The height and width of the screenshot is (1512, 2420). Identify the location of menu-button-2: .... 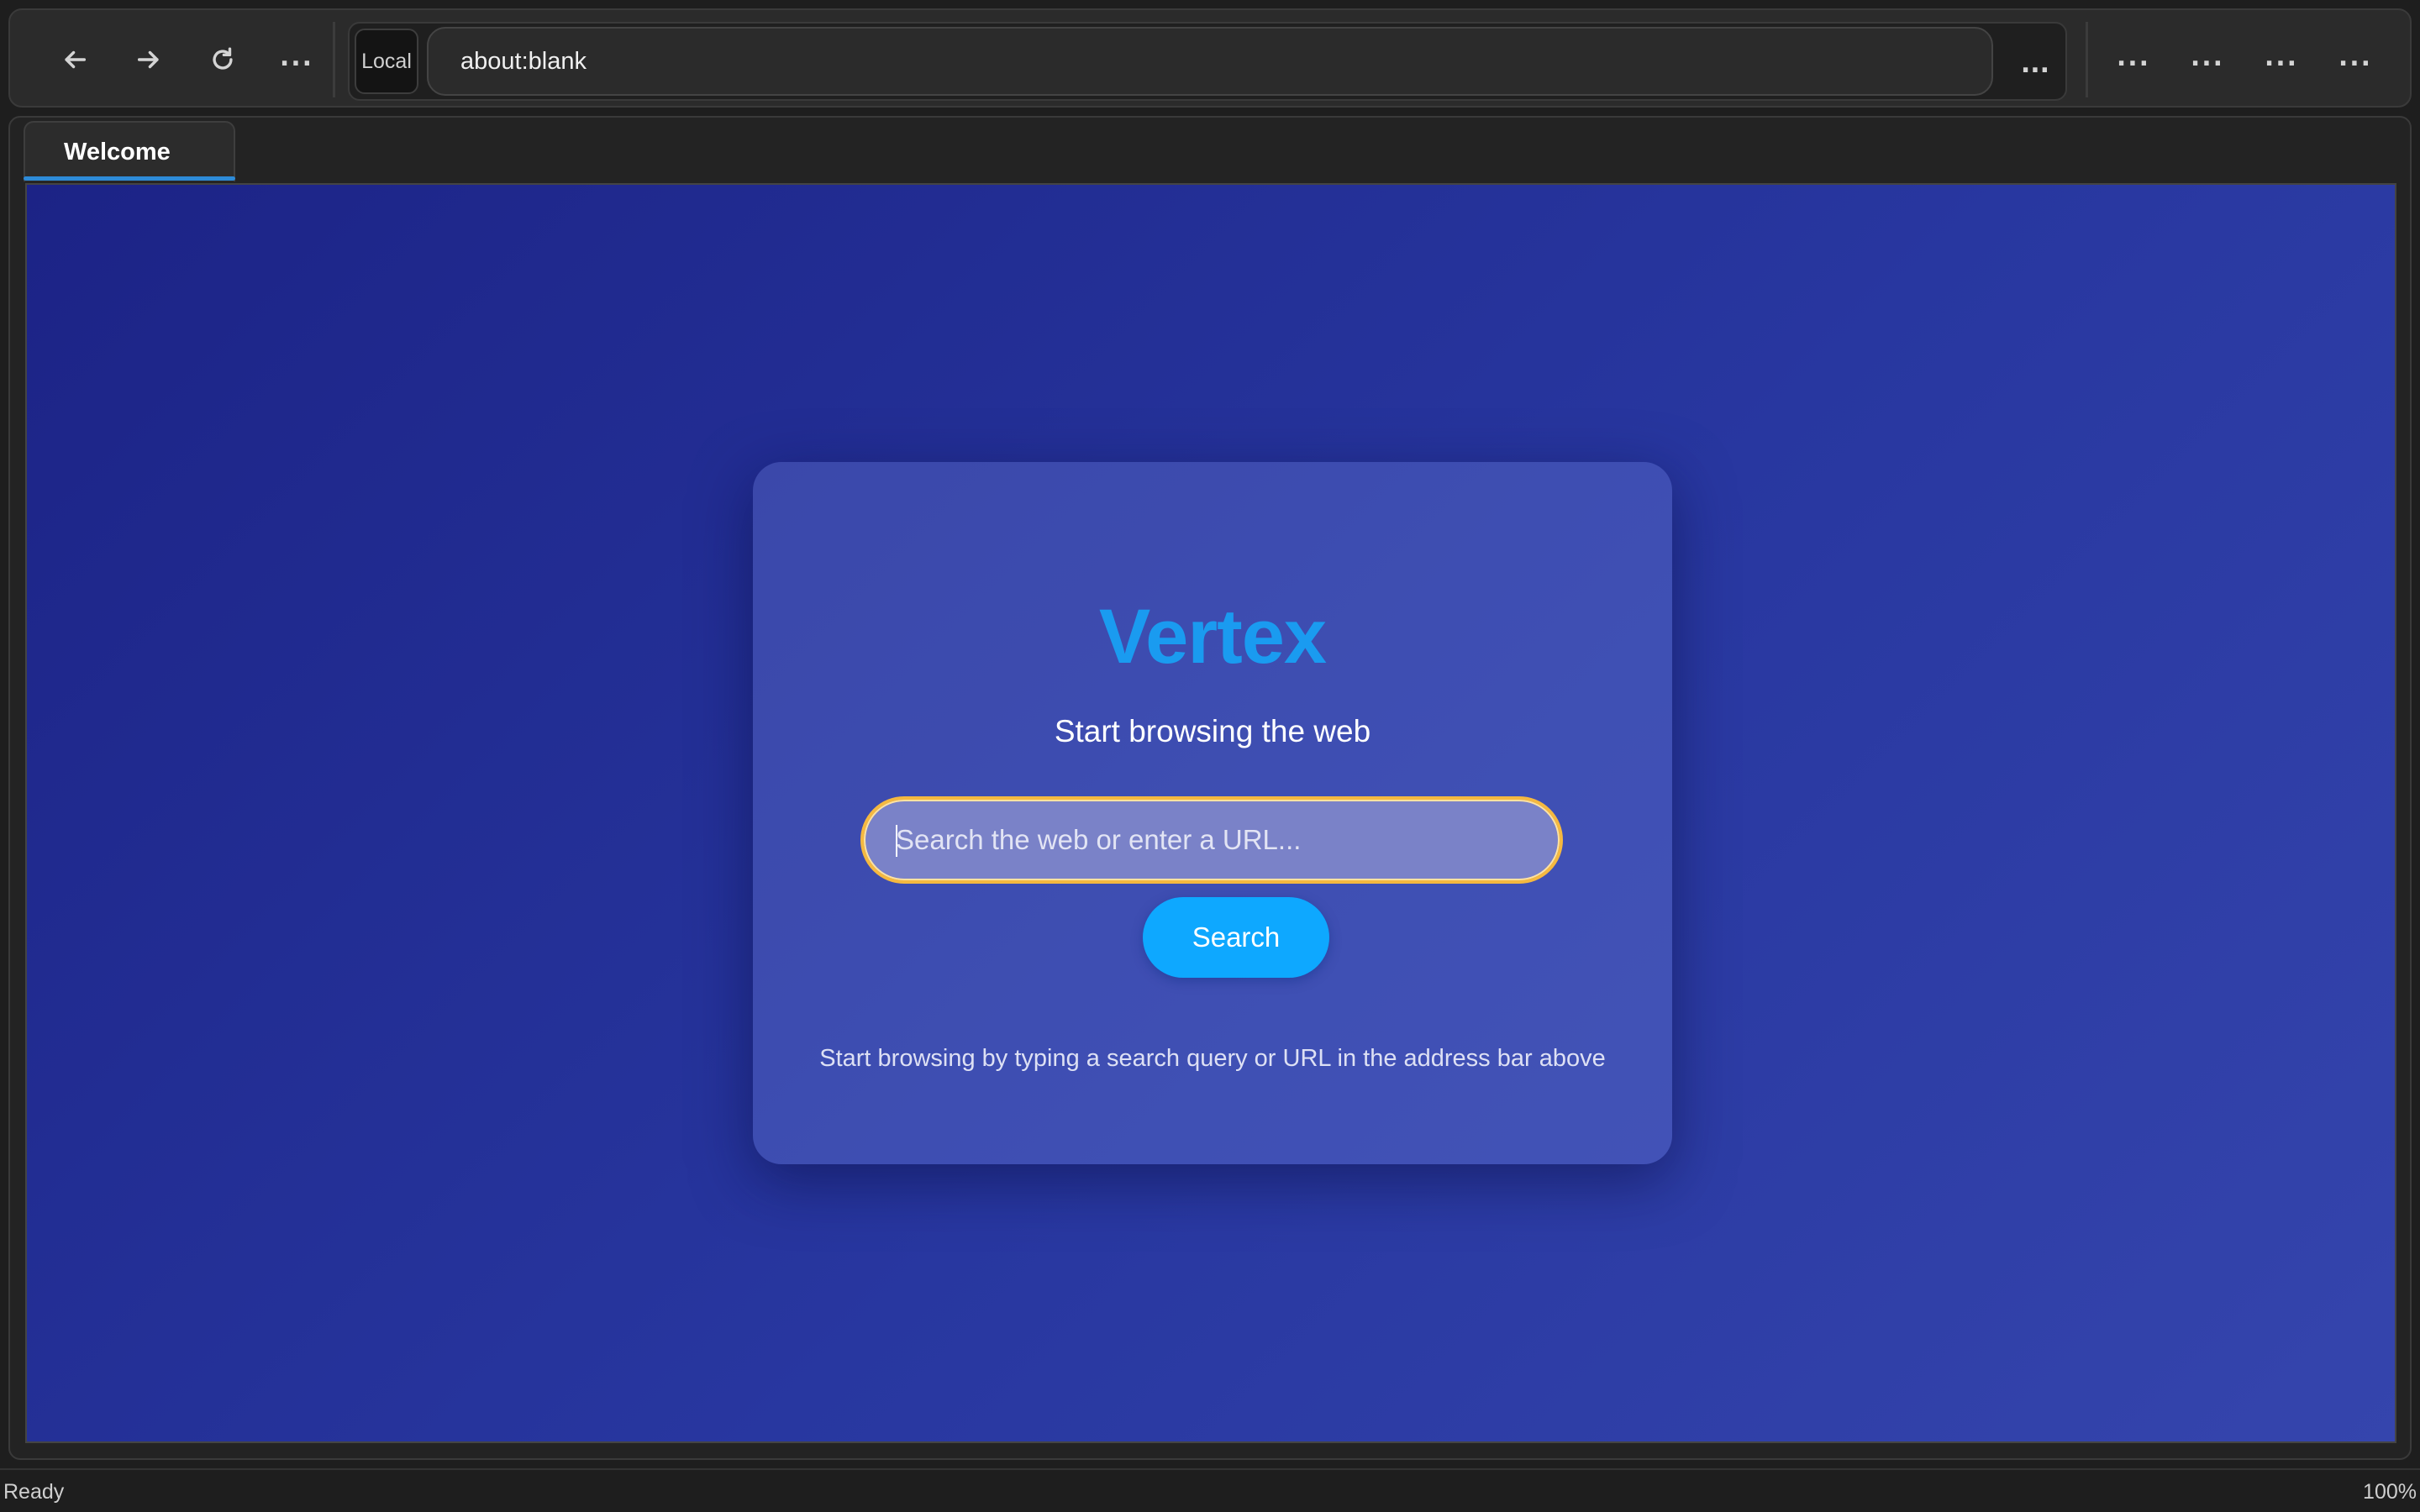
(2208, 59).